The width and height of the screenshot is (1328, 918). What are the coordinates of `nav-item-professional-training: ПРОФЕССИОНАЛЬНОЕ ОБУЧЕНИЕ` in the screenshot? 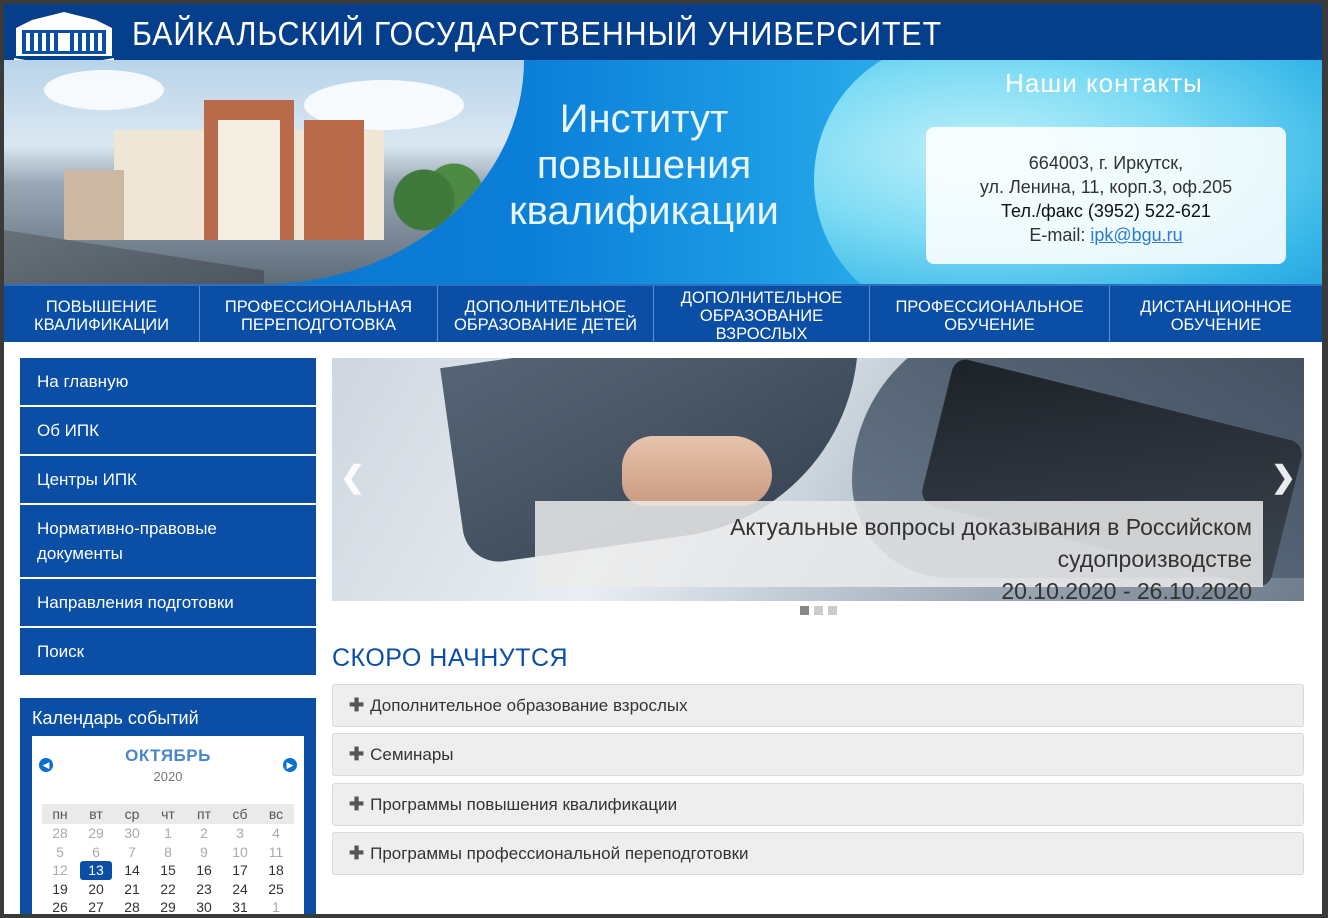 It's located at (990, 314).